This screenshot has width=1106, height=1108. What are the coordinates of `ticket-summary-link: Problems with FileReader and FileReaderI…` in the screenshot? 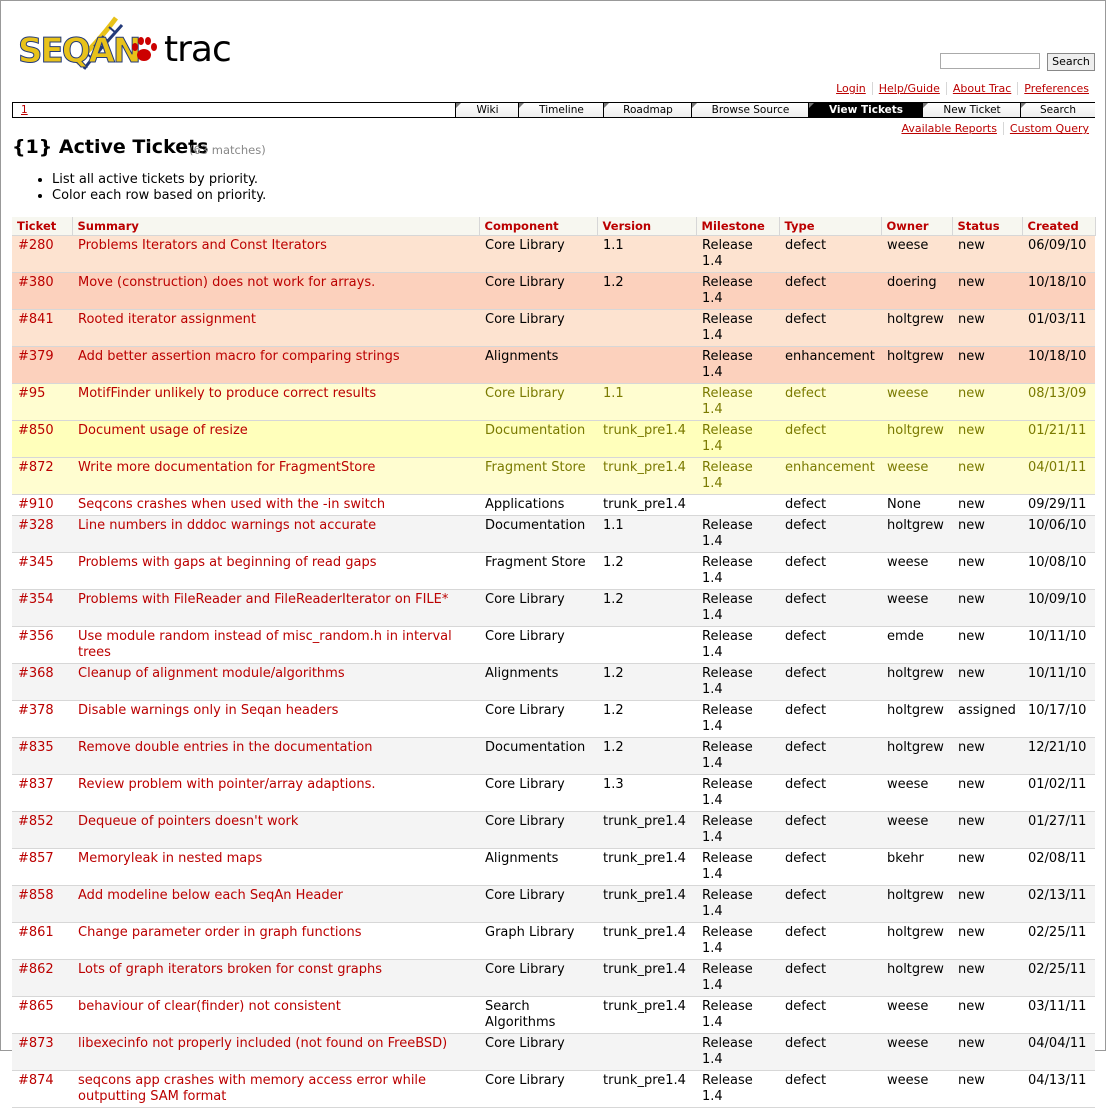 It's located at (275, 608).